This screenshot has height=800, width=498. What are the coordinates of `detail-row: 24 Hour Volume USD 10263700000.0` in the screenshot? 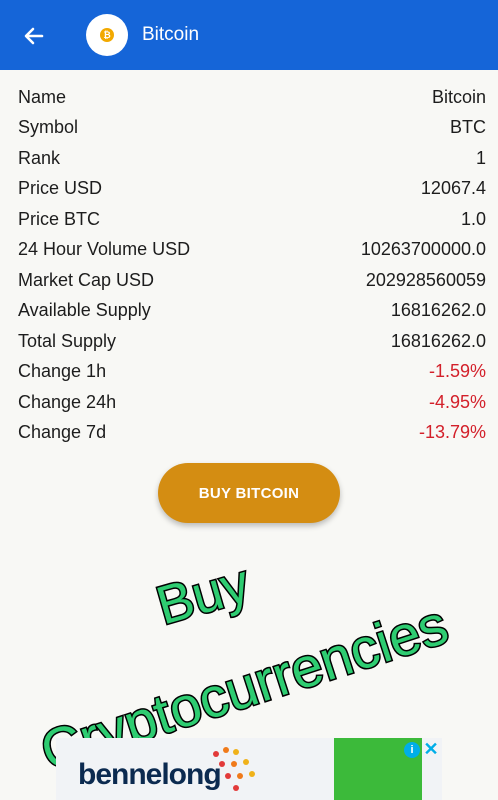 It's located at (252, 250).